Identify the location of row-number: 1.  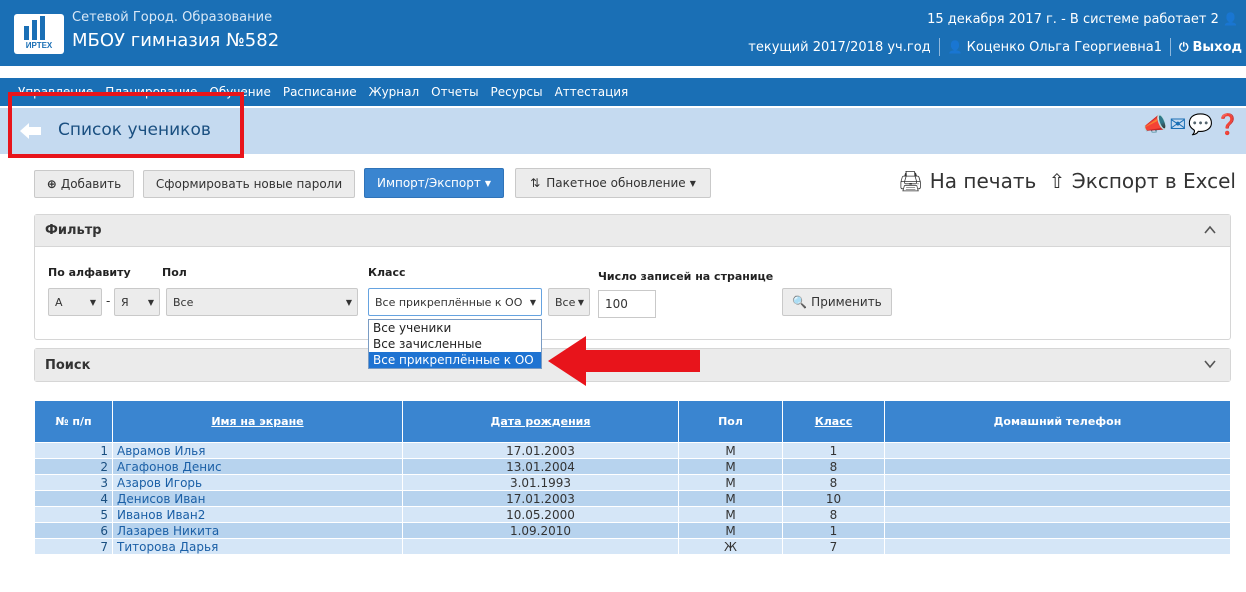
(73, 450).